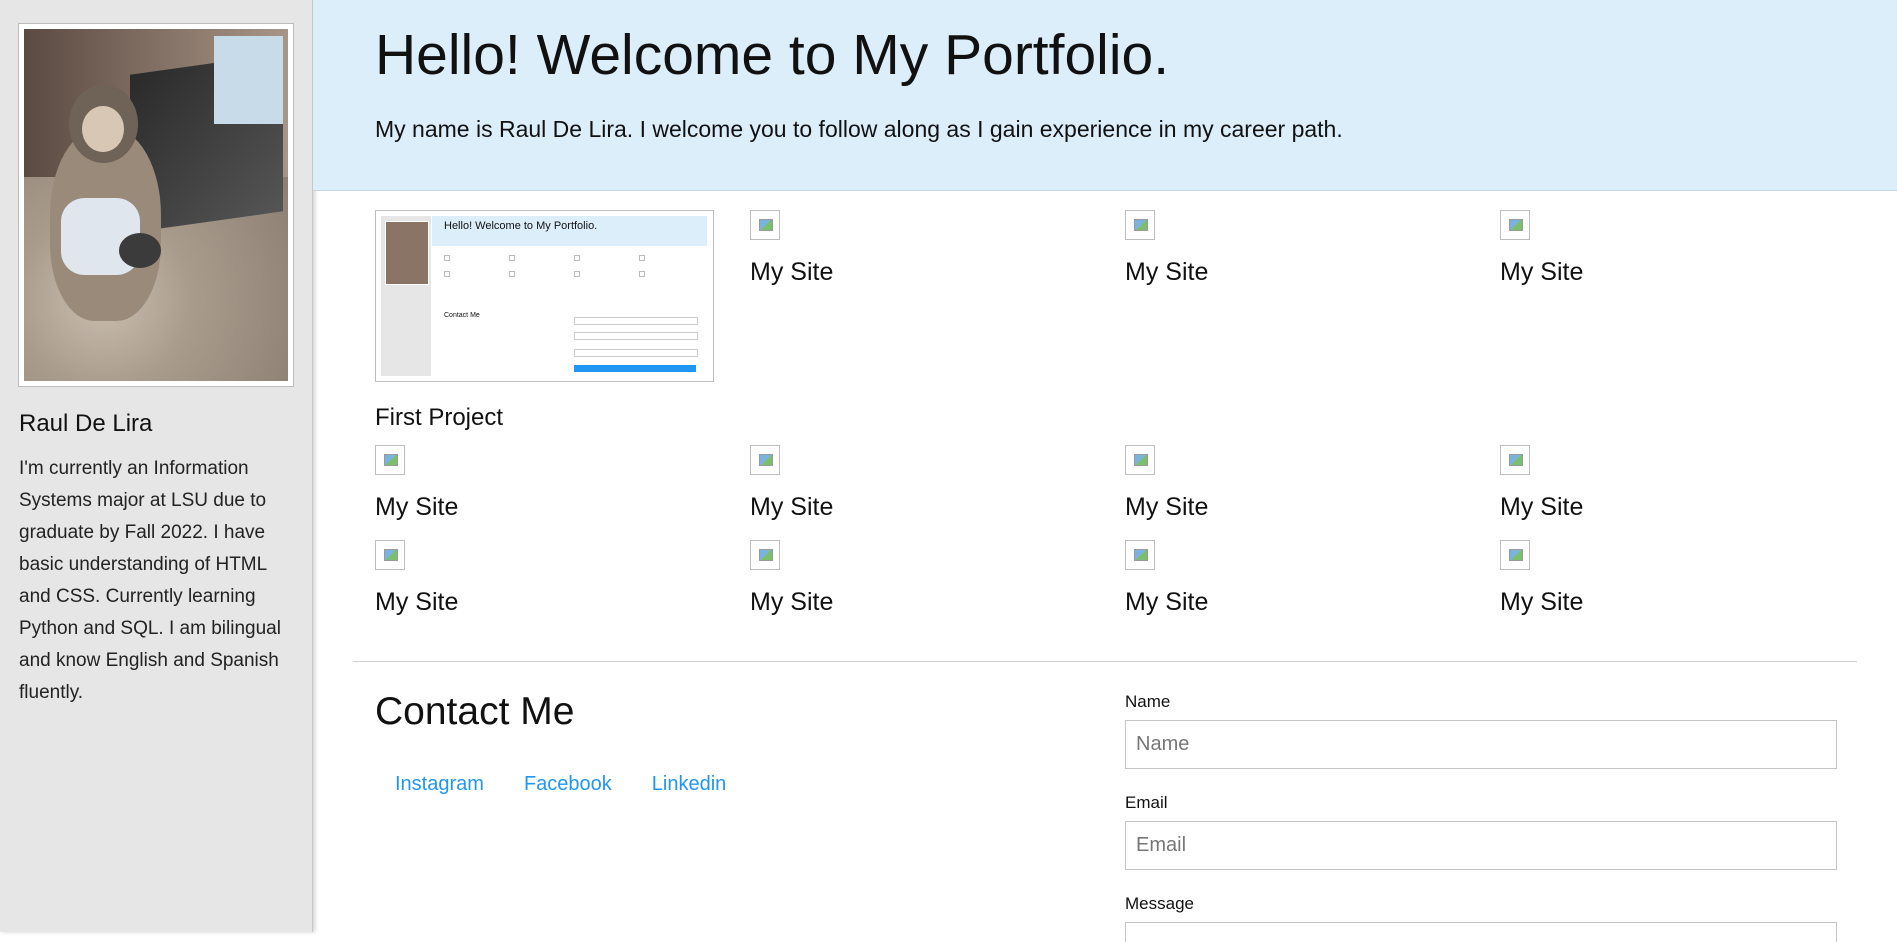 Image resolution: width=1897 pixels, height=942 pixels. I want to click on profile-photo, so click(156, 205).